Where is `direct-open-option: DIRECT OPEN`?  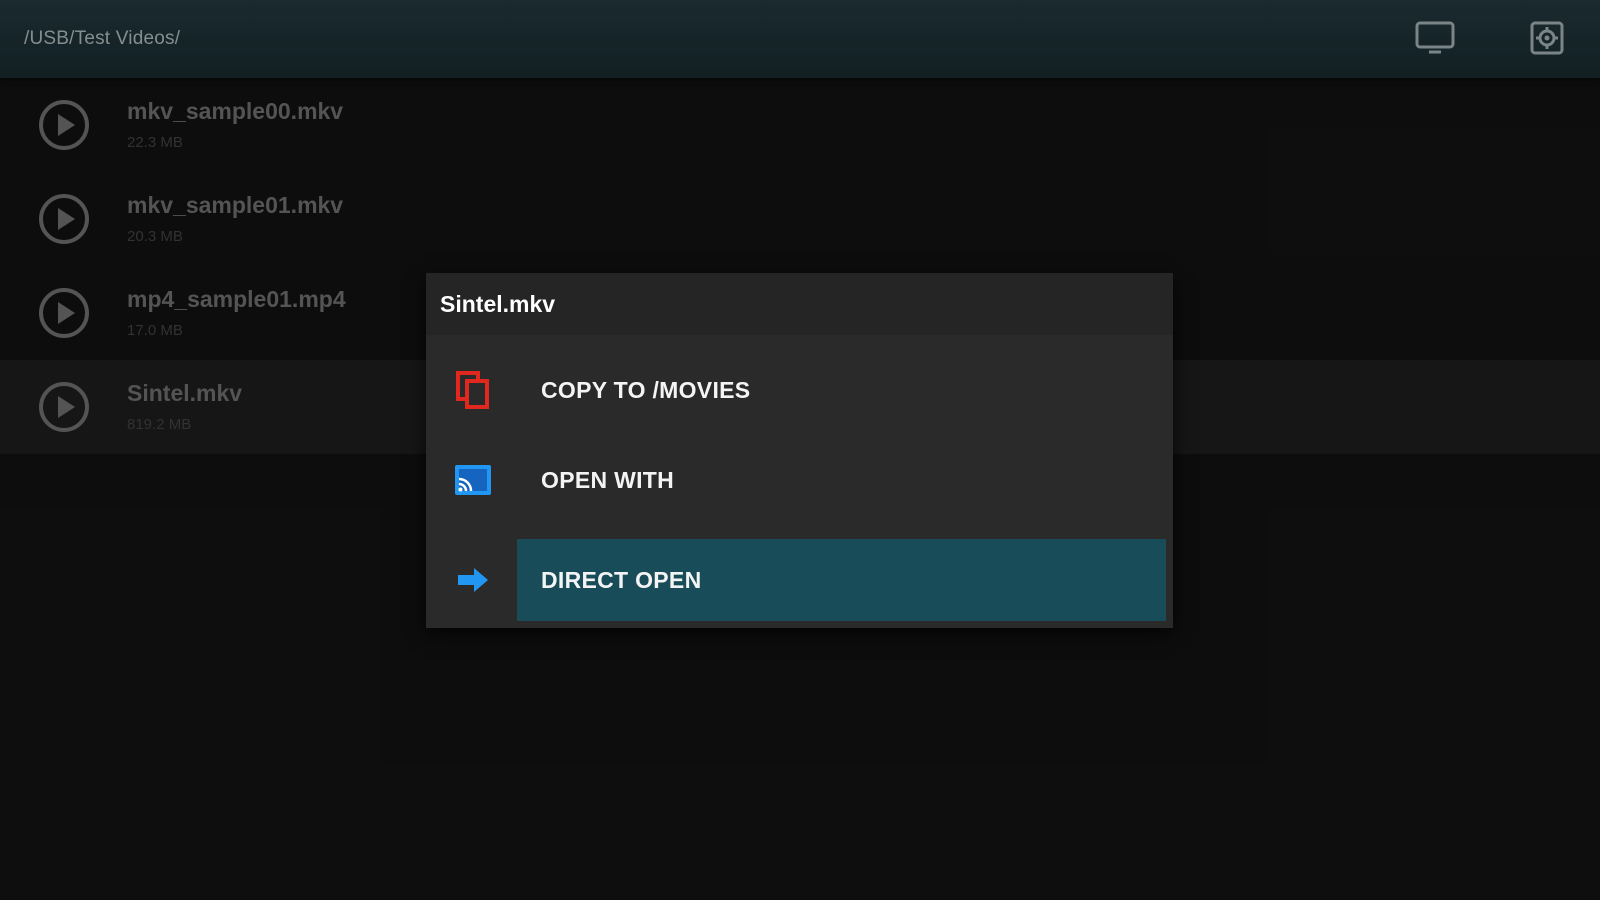
direct-open-option: DIRECT OPEN is located at coordinates (799, 580).